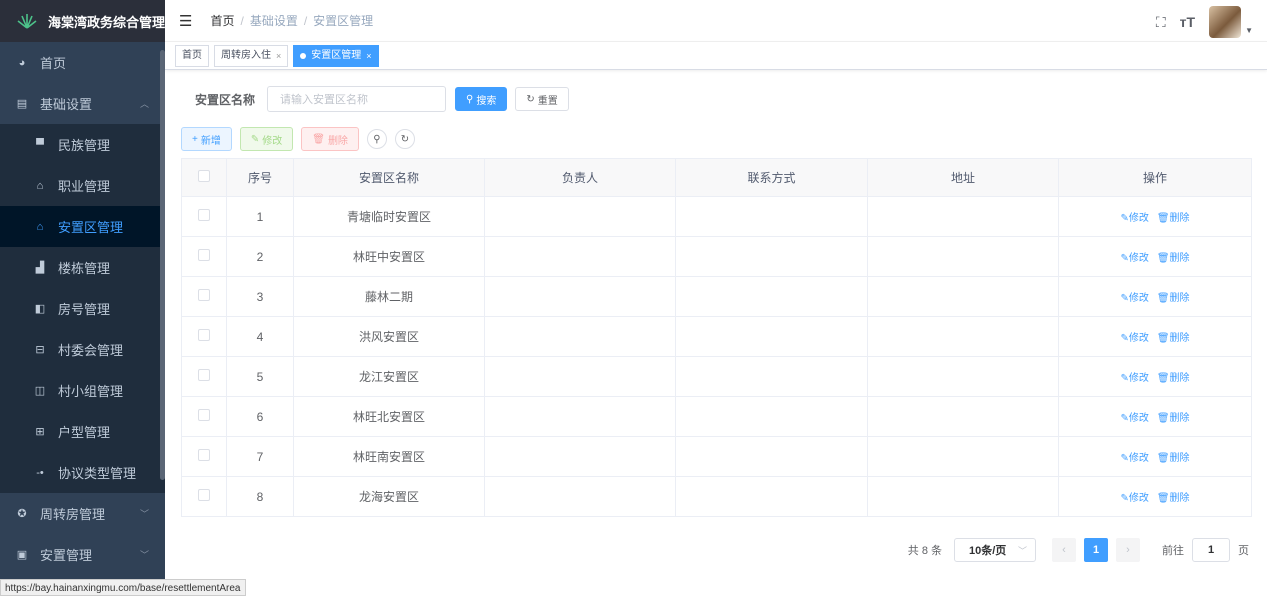 The height and width of the screenshot is (597, 1267). What do you see at coordinates (1243, 551) in the screenshot?
I see `goto-suffix: 页` at bounding box center [1243, 551].